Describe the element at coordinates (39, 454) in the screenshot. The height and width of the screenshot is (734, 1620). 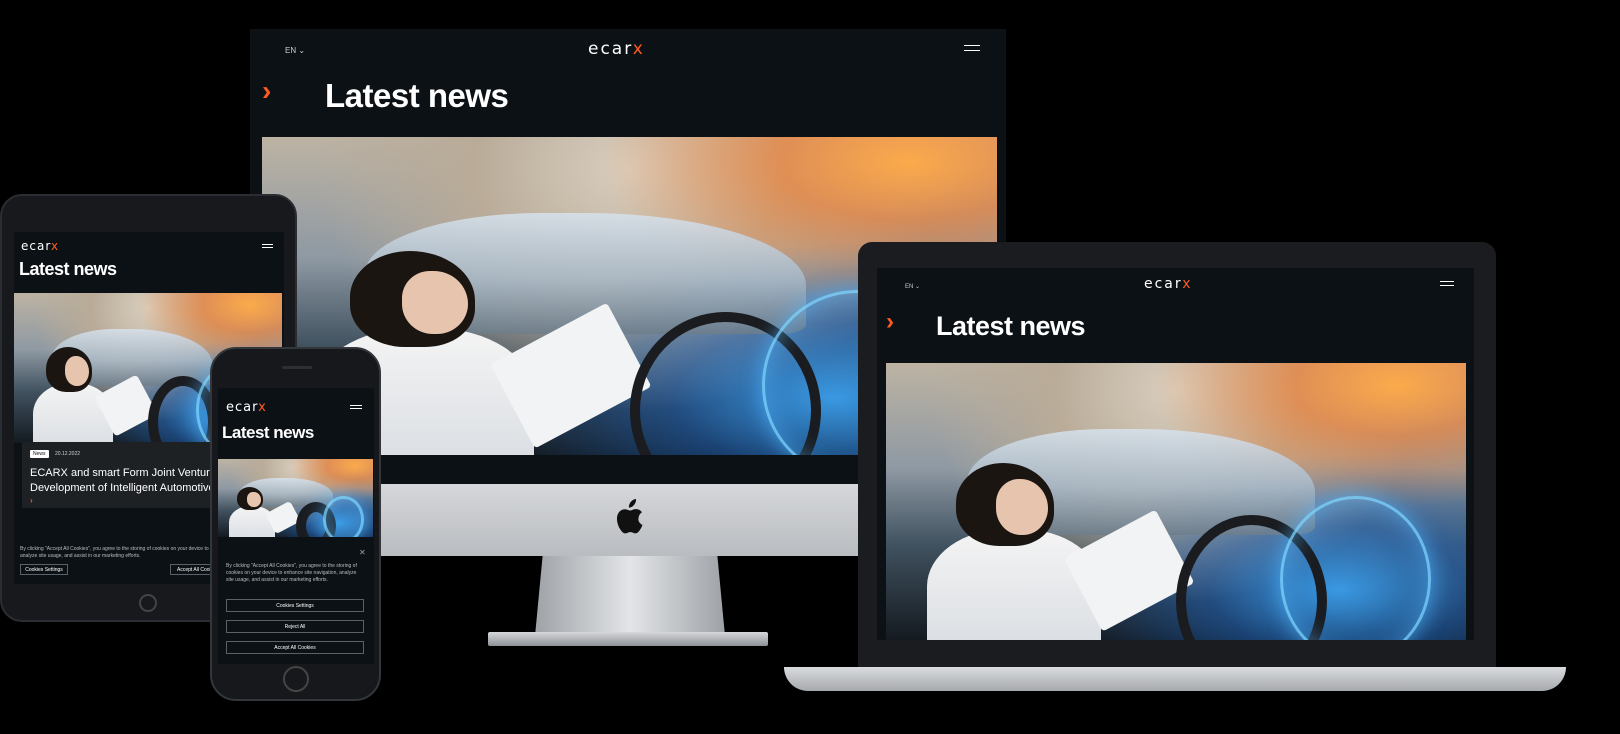
I see `news-tag: News` at that location.